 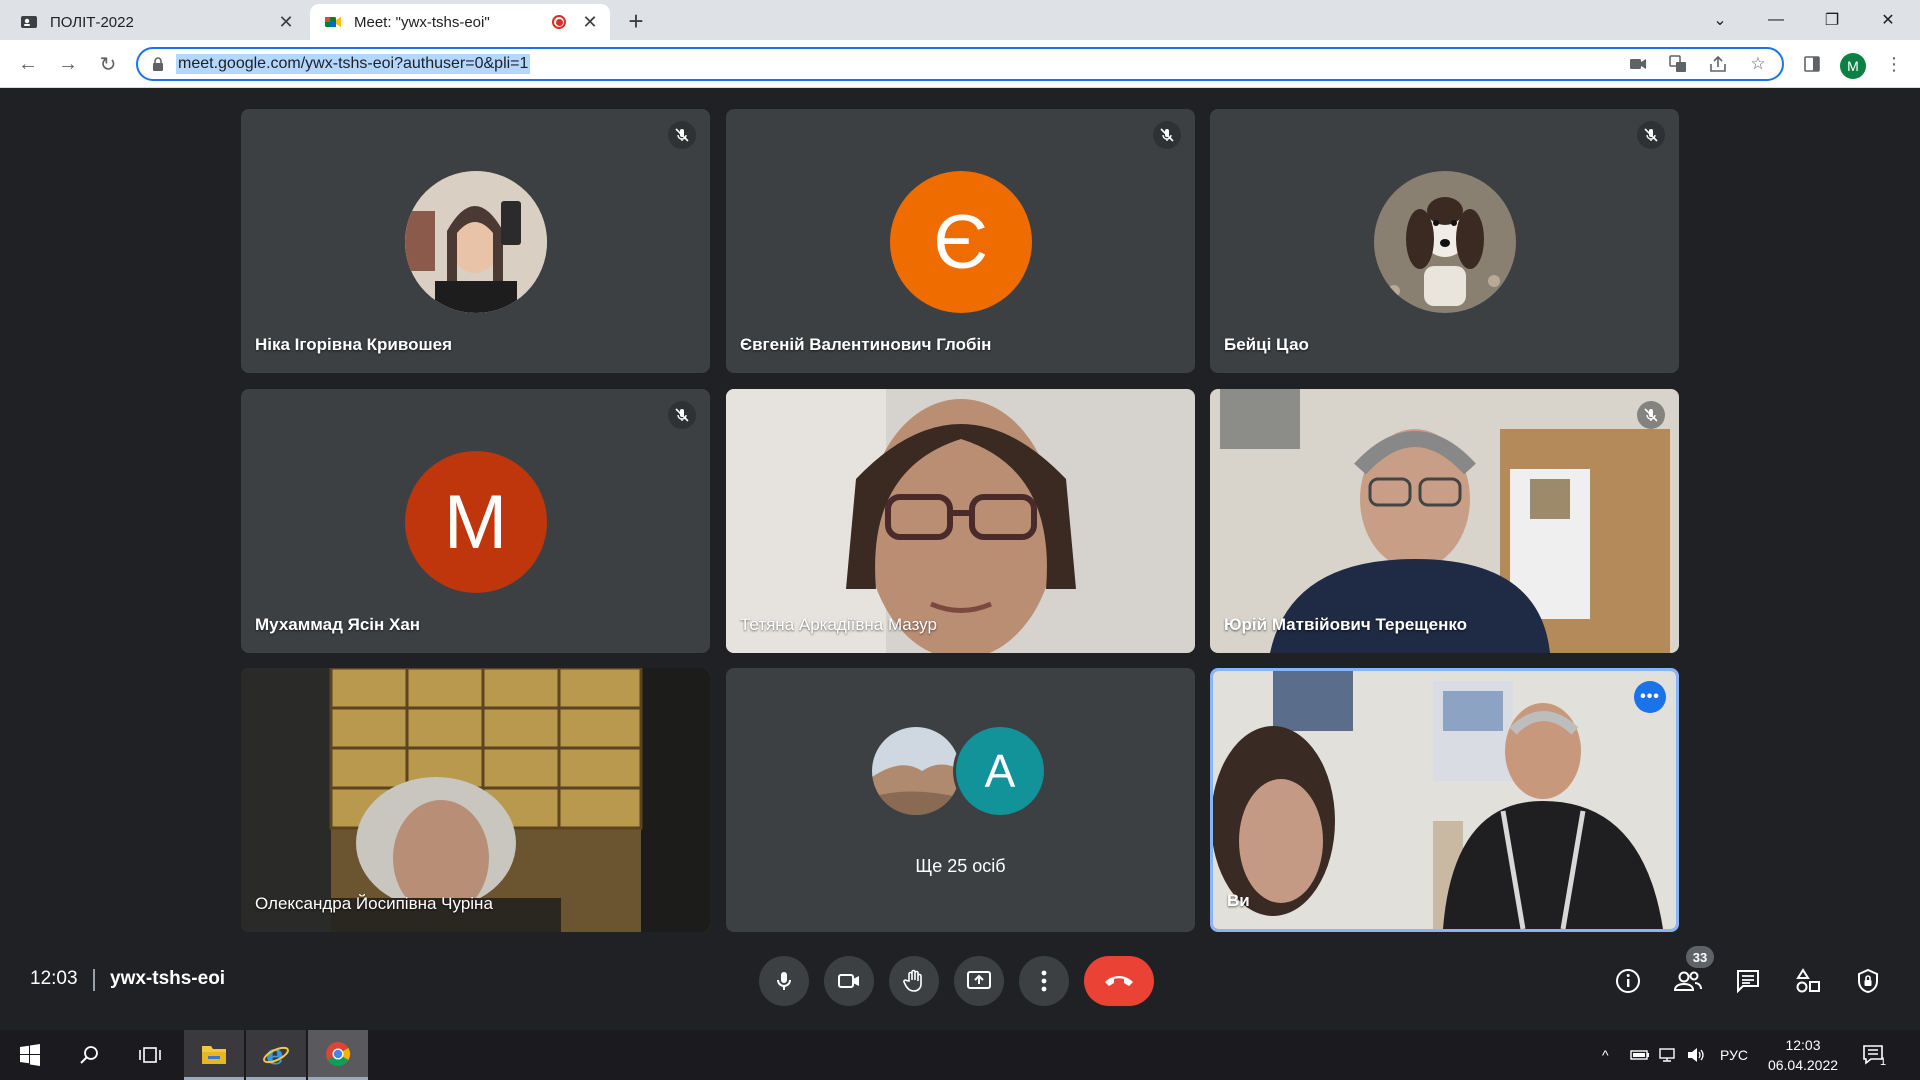 I want to click on system-time: 12:03, so click(x=1803, y=1045).